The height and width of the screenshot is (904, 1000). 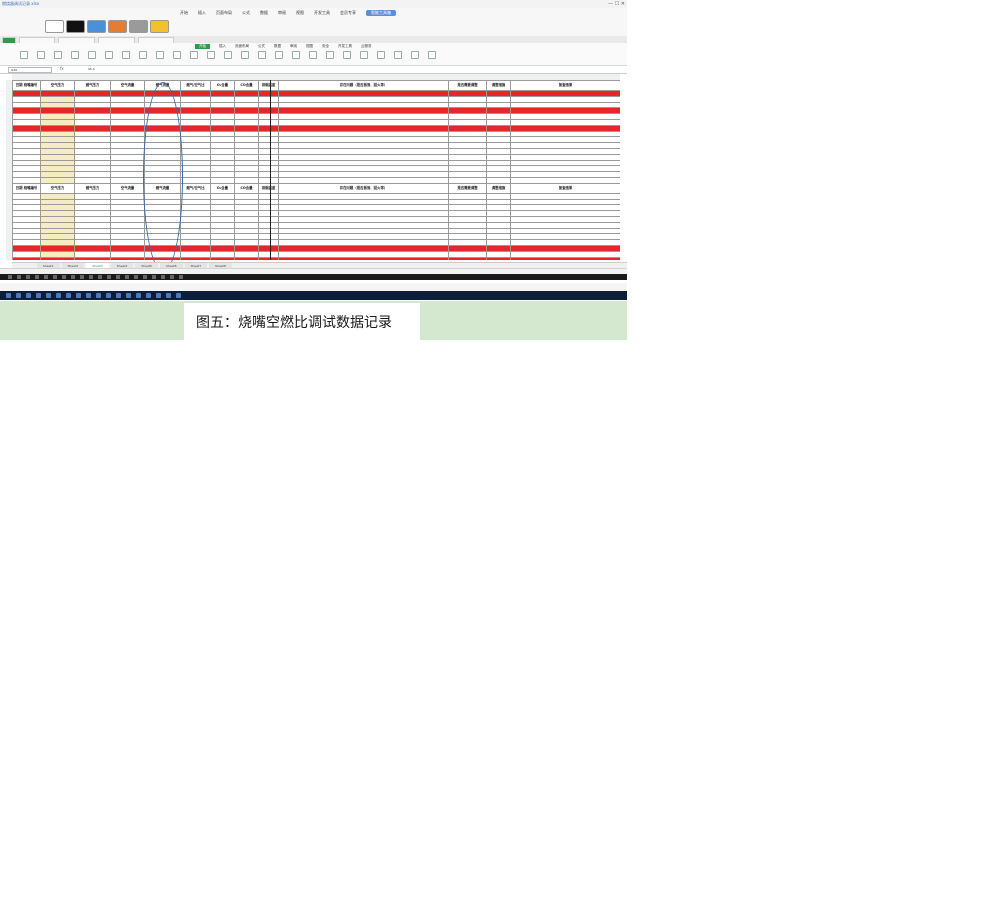 I want to click on bold-icon, so click(x=58, y=55).